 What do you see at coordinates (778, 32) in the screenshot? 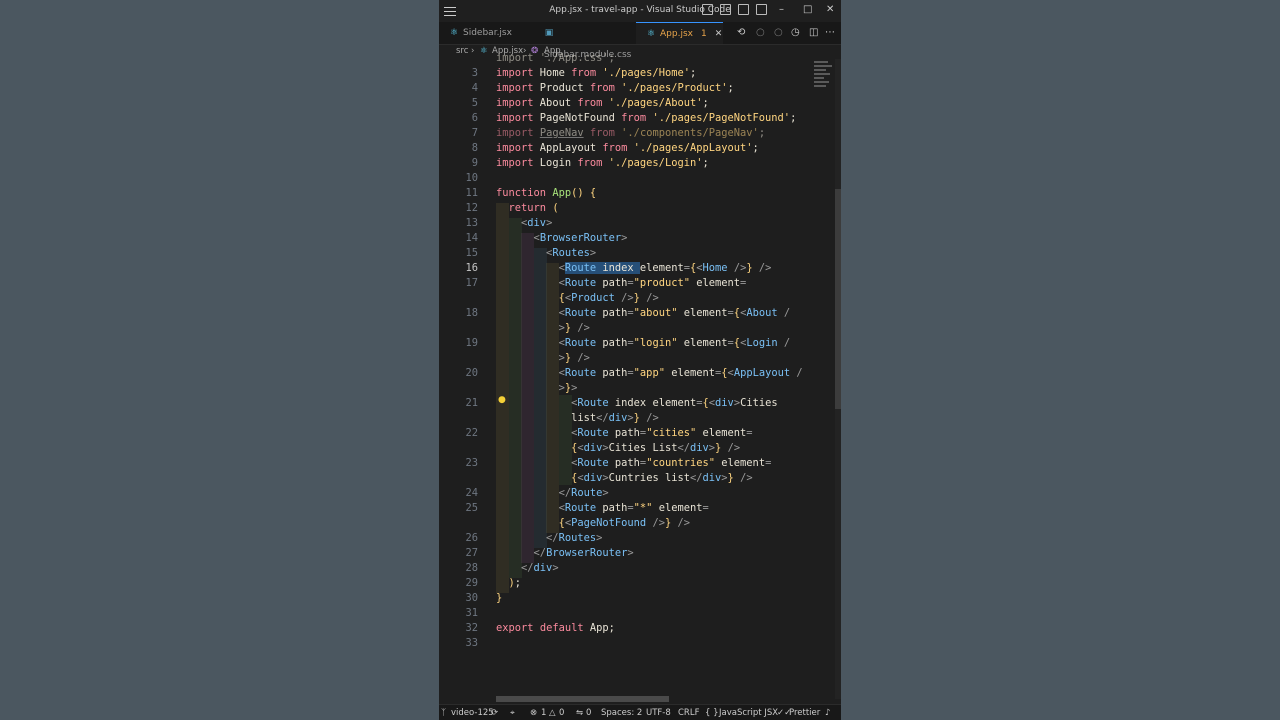
I see `next-change-icon: ○` at bounding box center [778, 32].